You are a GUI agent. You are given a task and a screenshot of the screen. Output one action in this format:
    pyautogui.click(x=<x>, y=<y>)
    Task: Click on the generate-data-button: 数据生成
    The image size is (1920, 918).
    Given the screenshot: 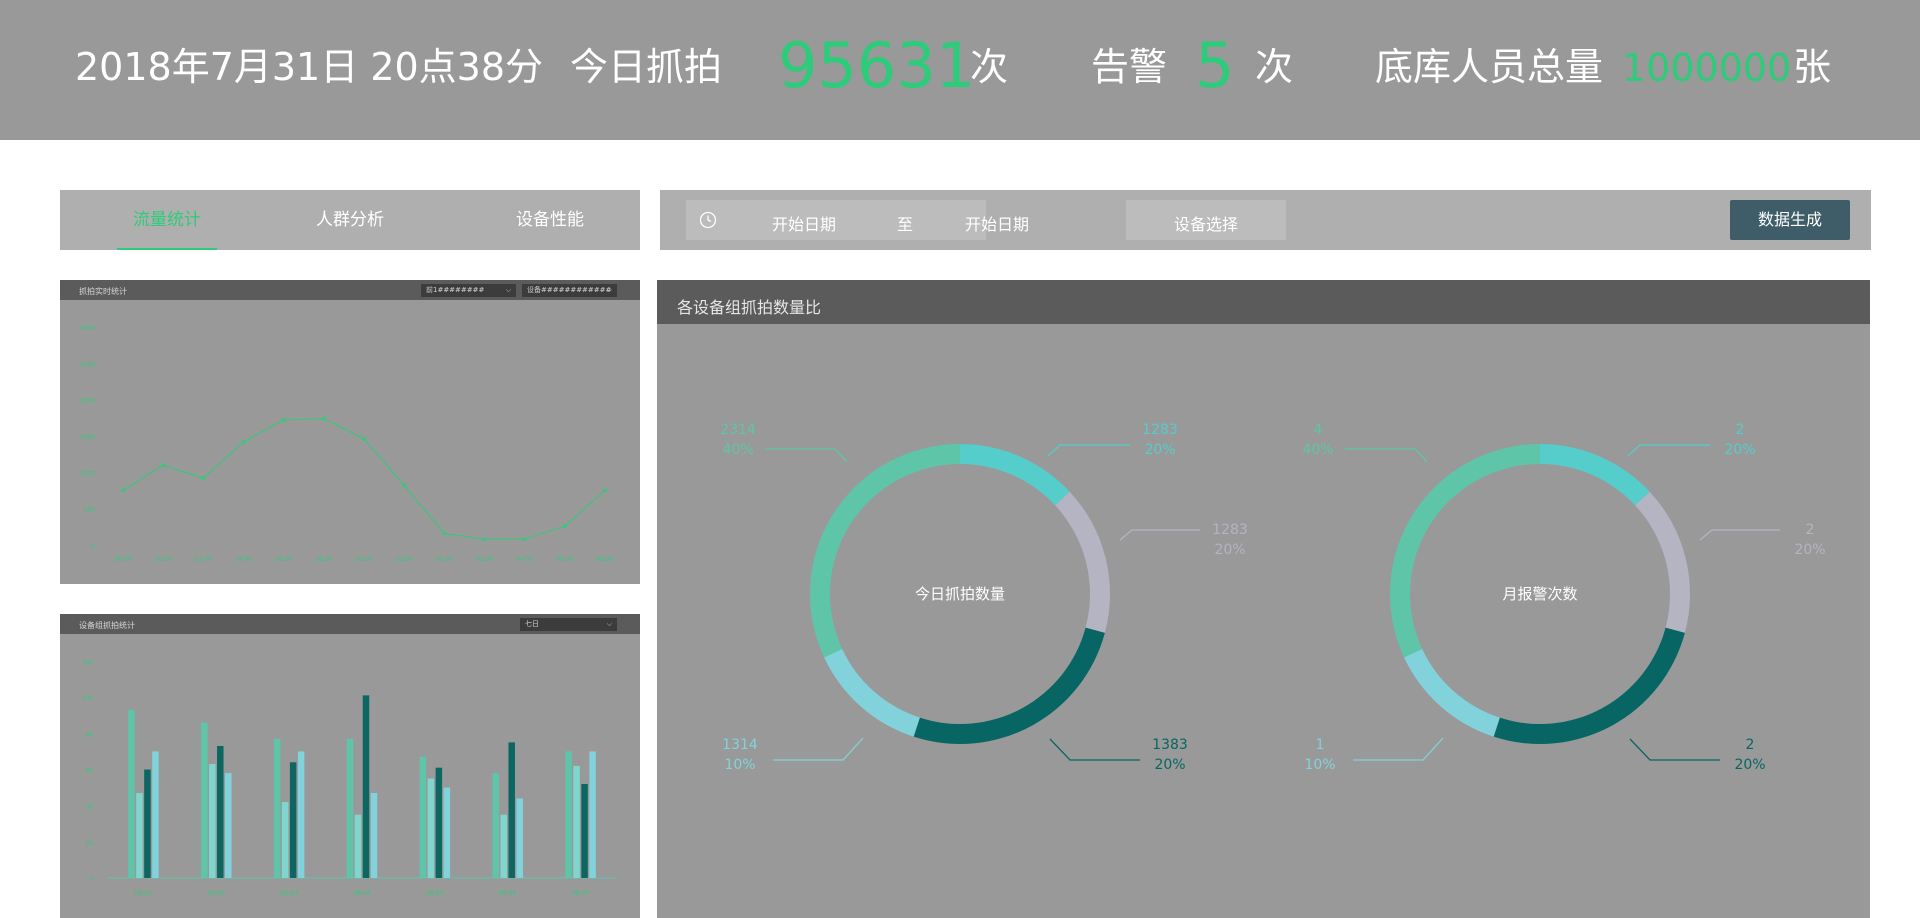 What is the action you would take?
    pyautogui.click(x=1790, y=220)
    